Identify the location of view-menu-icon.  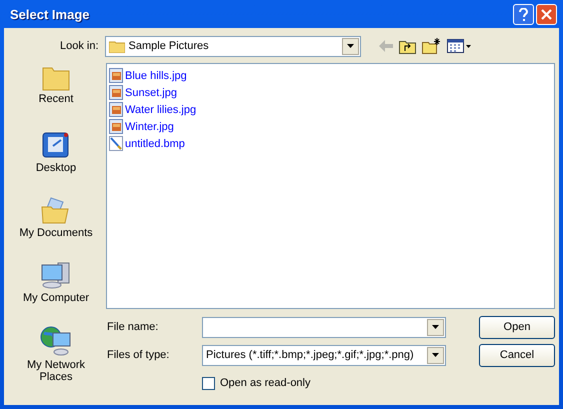
(458, 46).